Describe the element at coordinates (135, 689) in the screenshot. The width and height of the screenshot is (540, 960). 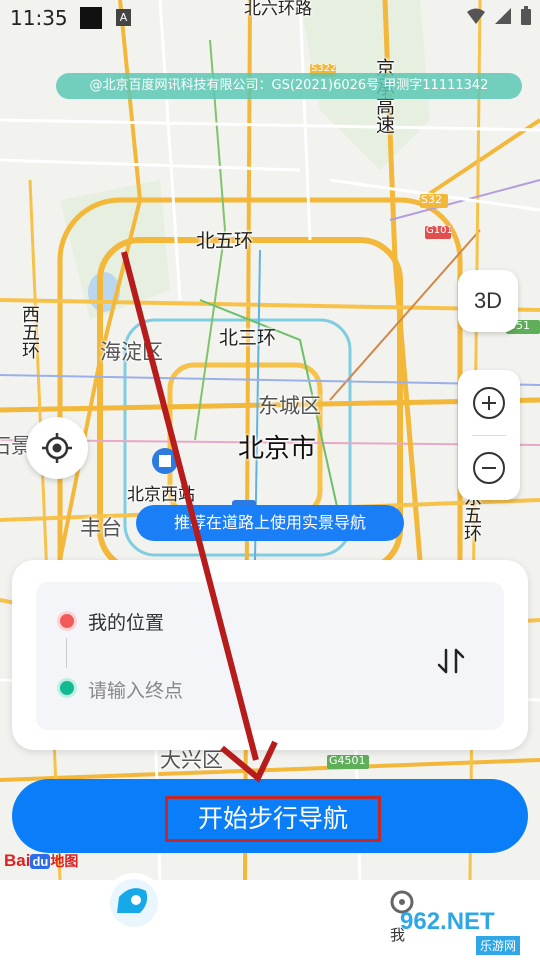
I see `destination-field: 请输入终点` at that location.